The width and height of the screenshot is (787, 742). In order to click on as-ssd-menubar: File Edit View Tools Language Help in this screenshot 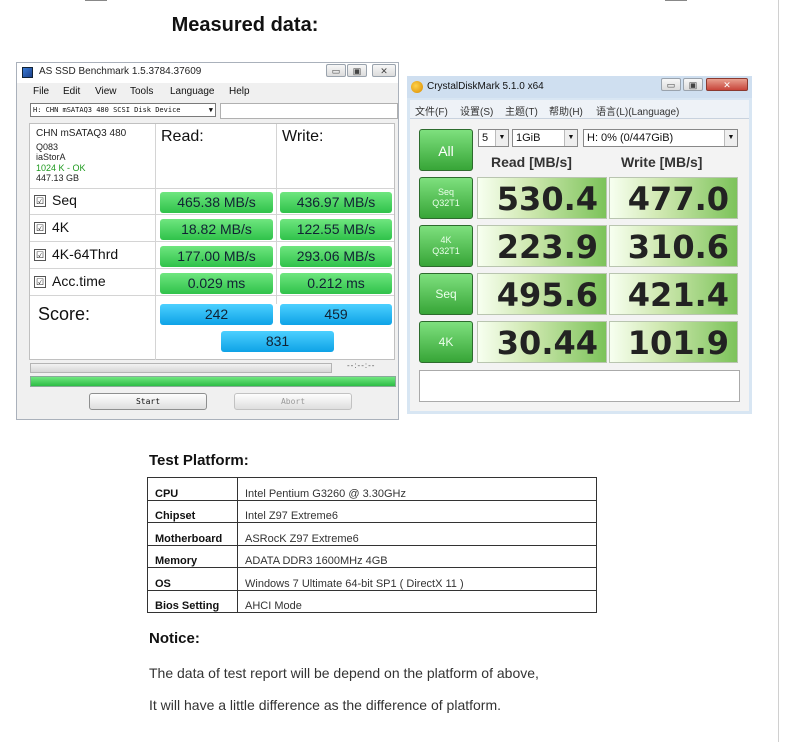, I will do `click(207, 92)`.